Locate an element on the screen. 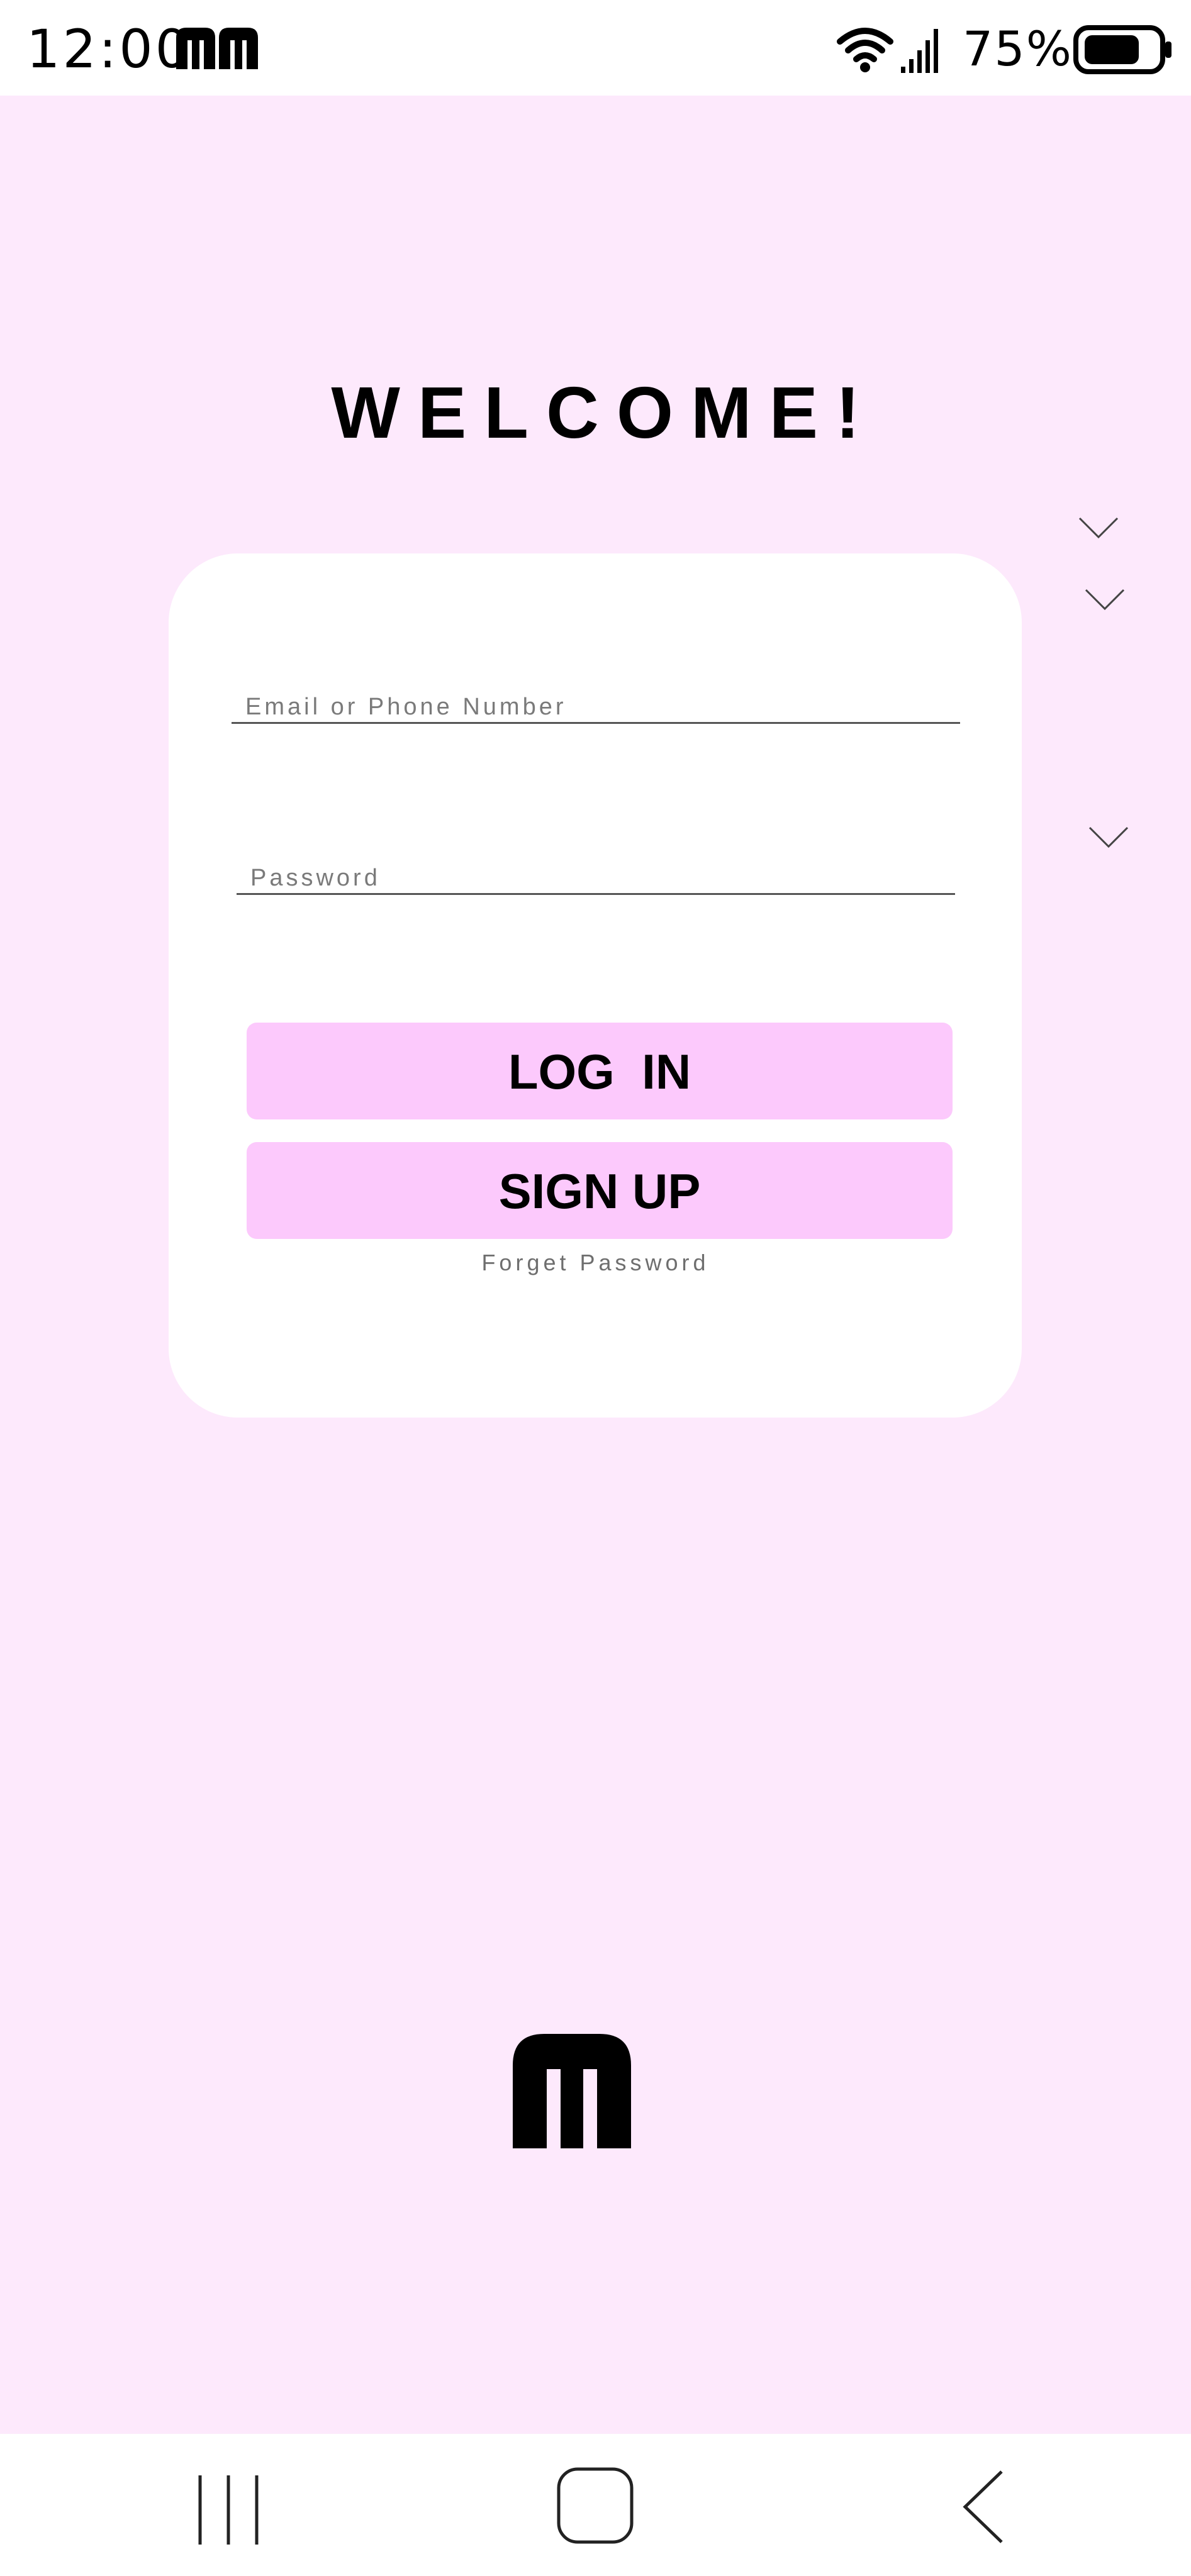 This screenshot has height=2576, width=1191. battery-icon is located at coordinates (1122, 49).